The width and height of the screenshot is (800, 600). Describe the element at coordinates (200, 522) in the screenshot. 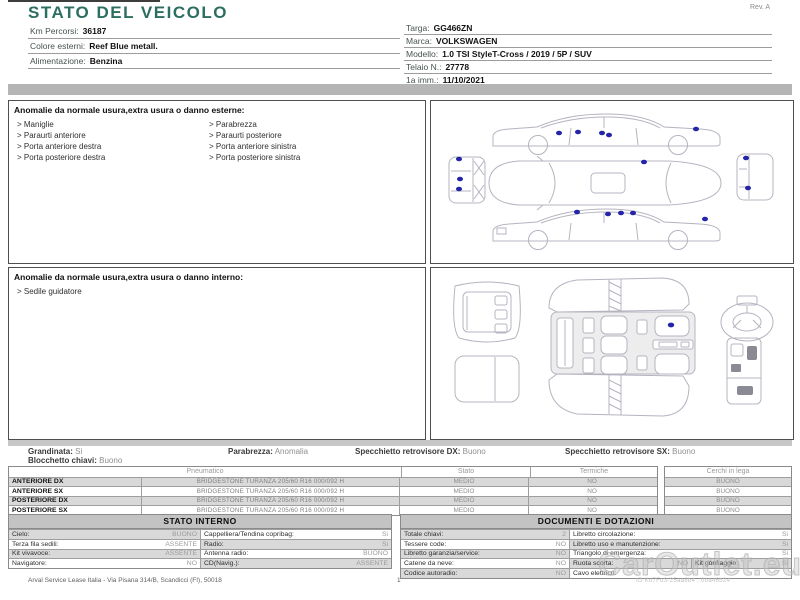

I see `stato-interno-title: STATO INTERNO` at that location.